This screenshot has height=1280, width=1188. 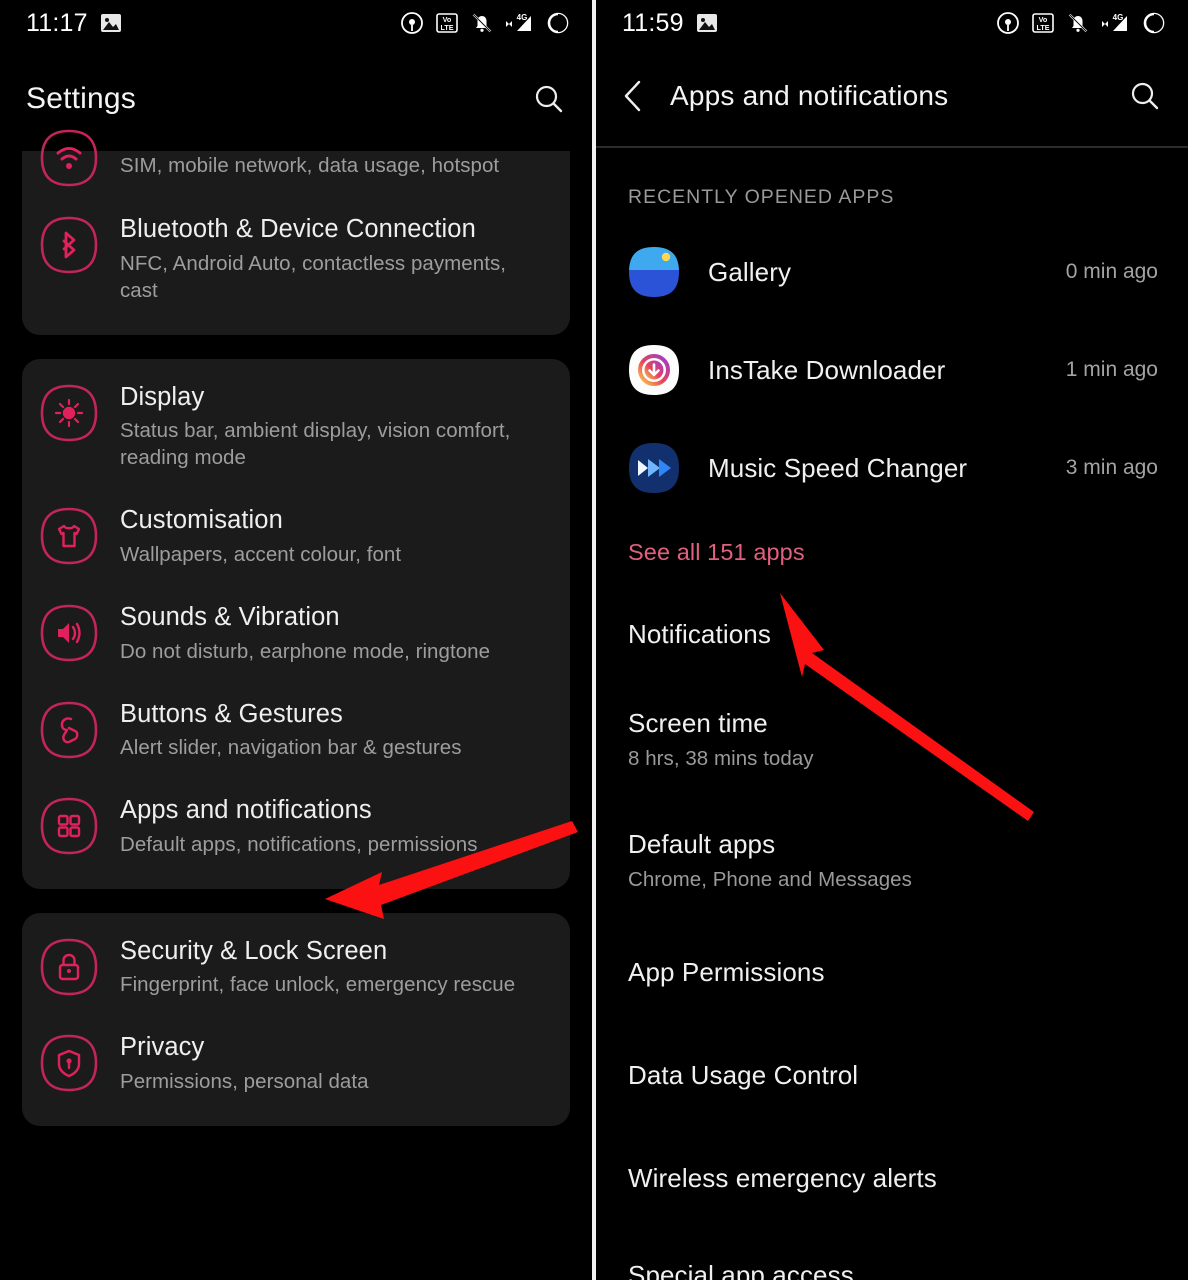 What do you see at coordinates (69, 158) in the screenshot?
I see `wifi-icon` at bounding box center [69, 158].